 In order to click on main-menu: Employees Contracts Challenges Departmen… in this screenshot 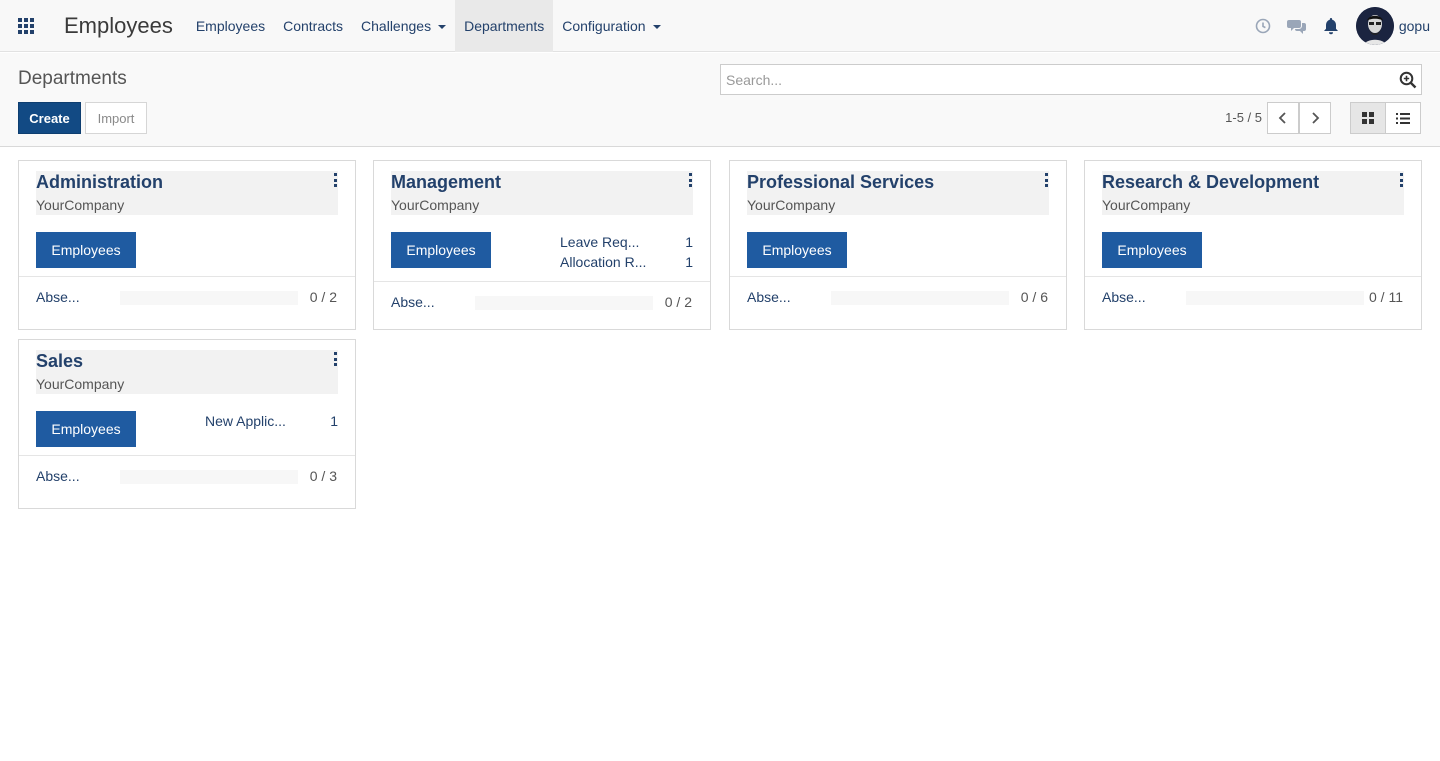, I will do `click(428, 26)`.